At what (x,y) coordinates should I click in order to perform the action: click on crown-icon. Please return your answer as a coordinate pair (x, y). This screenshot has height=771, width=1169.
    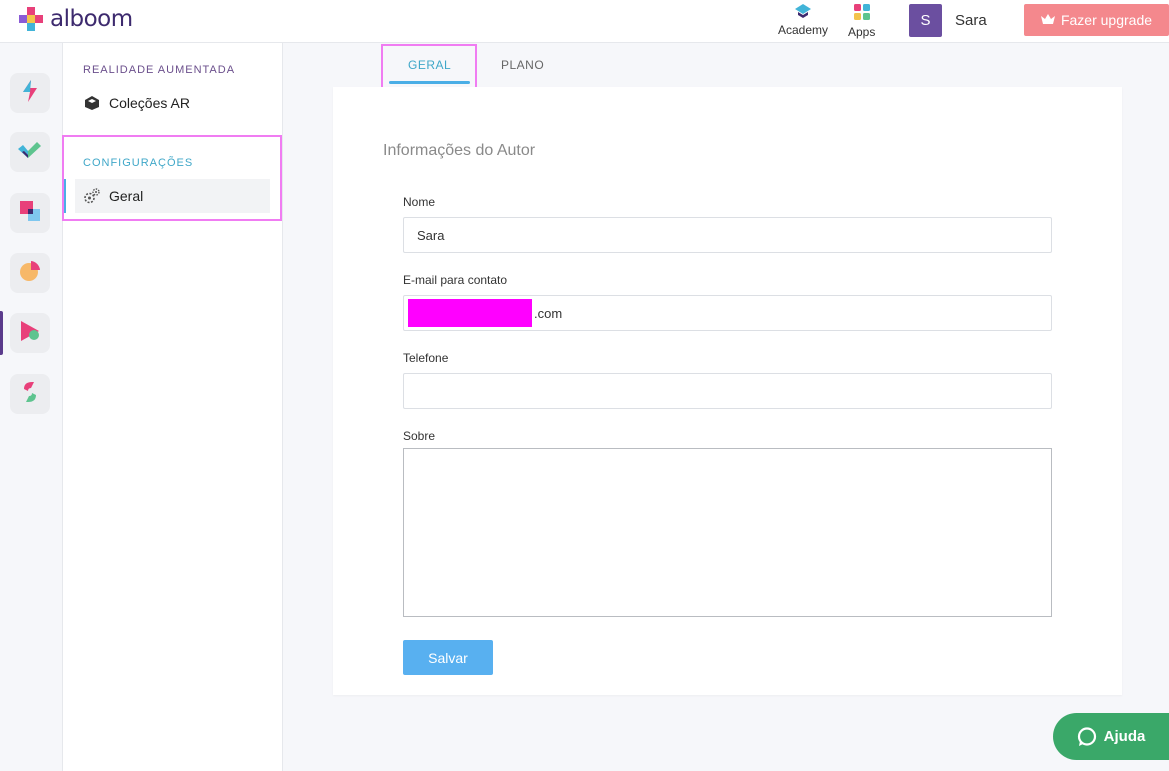
    Looking at the image, I should click on (1047, 20).